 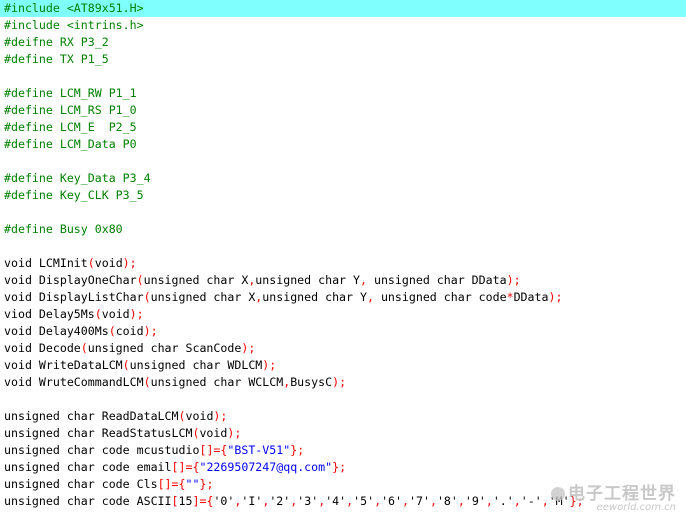 I want to click on code-token: void WruteCommandLCM, so click(x=74, y=382).